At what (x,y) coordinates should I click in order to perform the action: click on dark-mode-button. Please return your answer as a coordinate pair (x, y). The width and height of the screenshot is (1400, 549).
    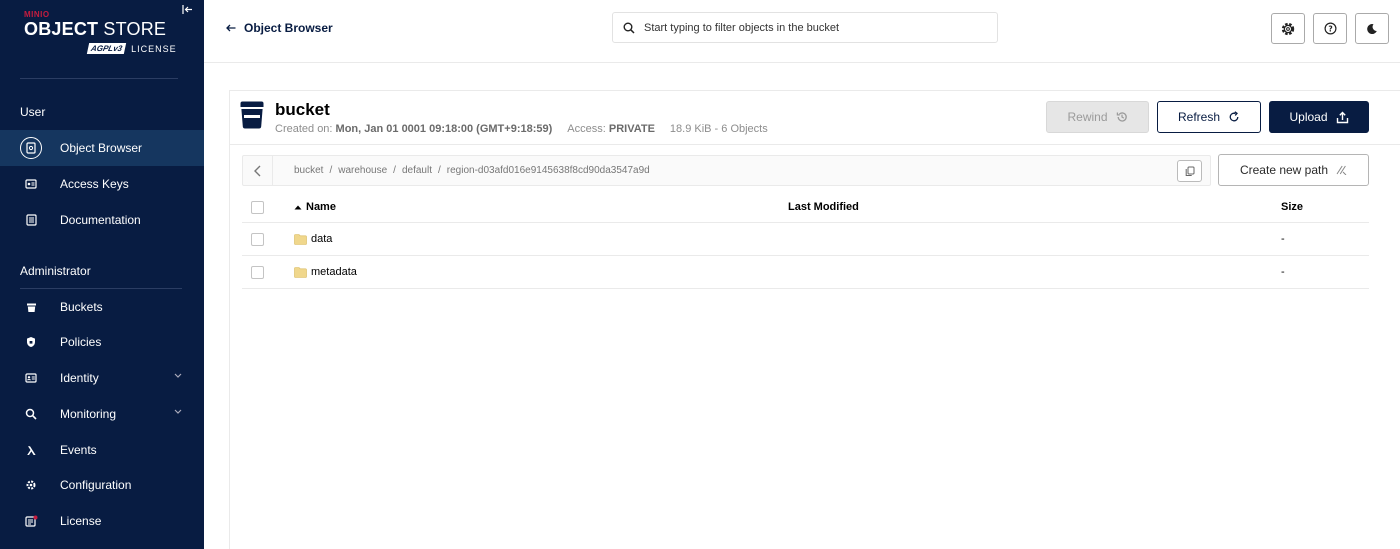
    Looking at the image, I should click on (1372, 28).